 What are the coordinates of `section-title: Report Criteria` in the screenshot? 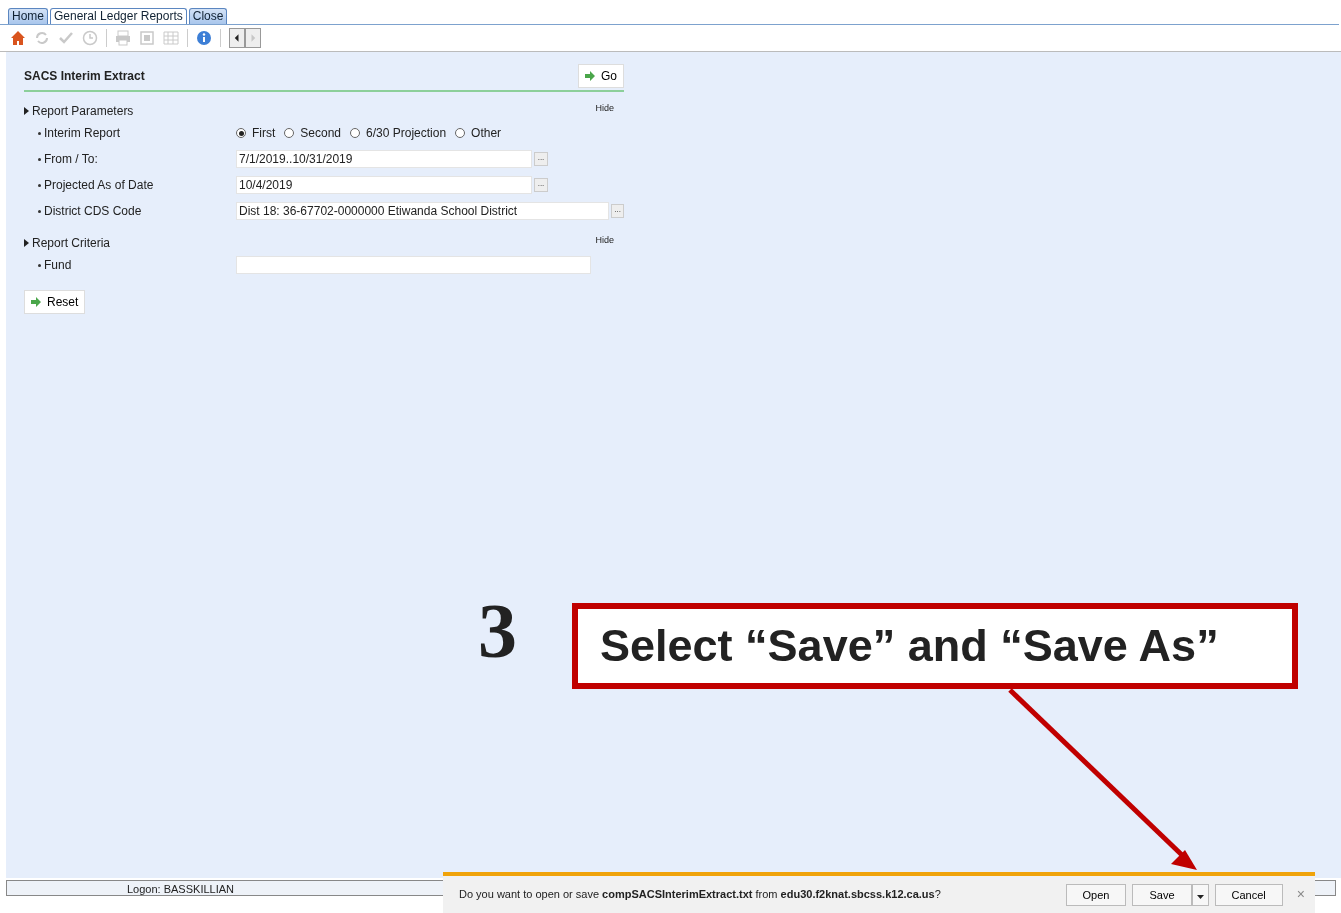 It's located at (71, 243).